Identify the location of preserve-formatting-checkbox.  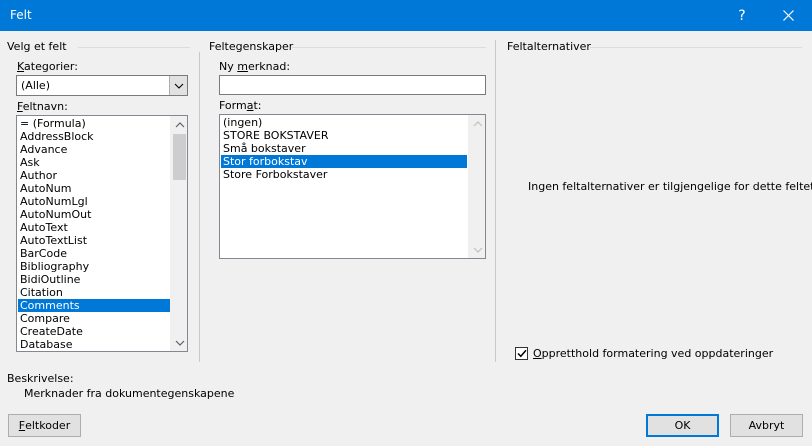
(521, 353).